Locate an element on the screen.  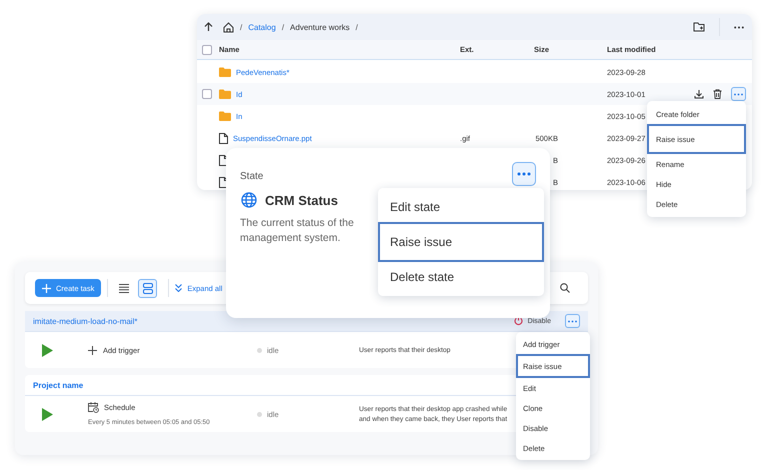
state-title: CRM Status is located at coordinates (301, 200).